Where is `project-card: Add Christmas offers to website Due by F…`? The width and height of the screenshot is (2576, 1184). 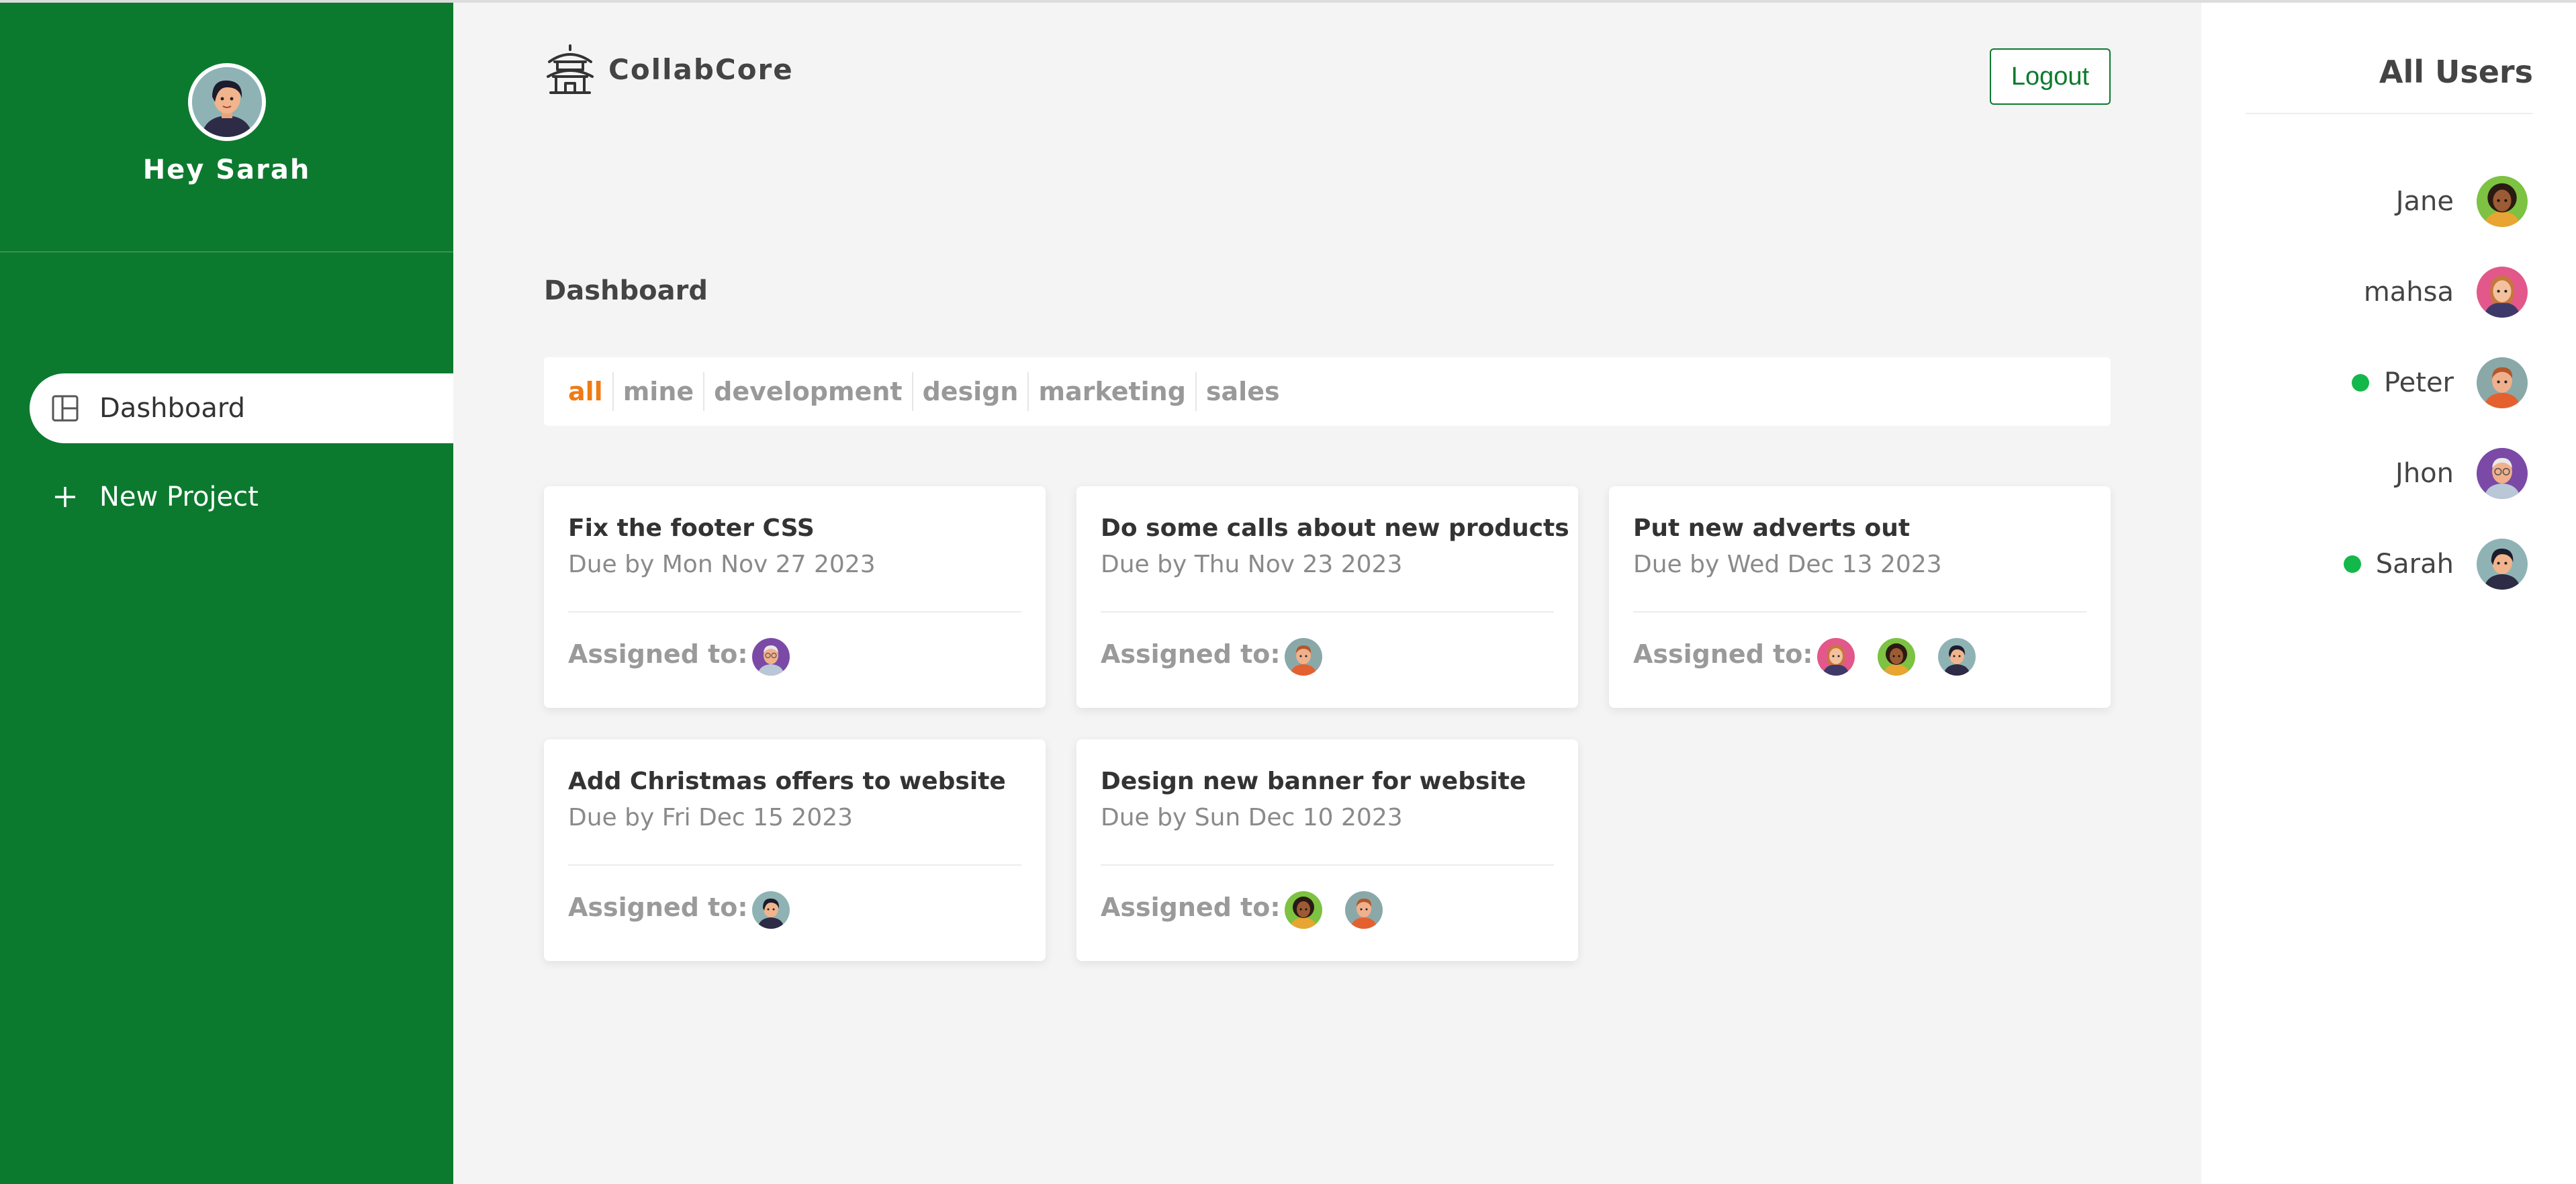
project-card: Add Christmas offers to website Due by F… is located at coordinates (795, 850).